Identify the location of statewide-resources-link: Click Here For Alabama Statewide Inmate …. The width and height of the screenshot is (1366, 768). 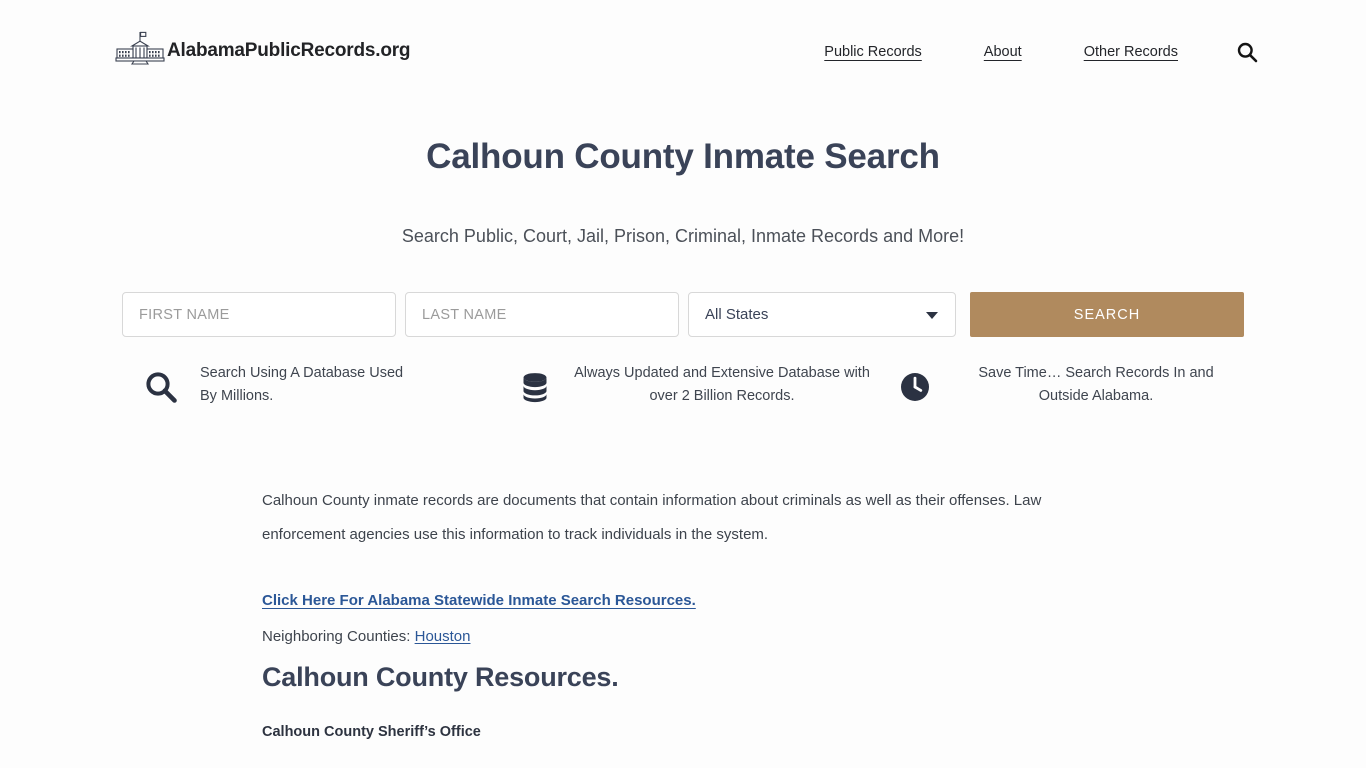
(479, 600).